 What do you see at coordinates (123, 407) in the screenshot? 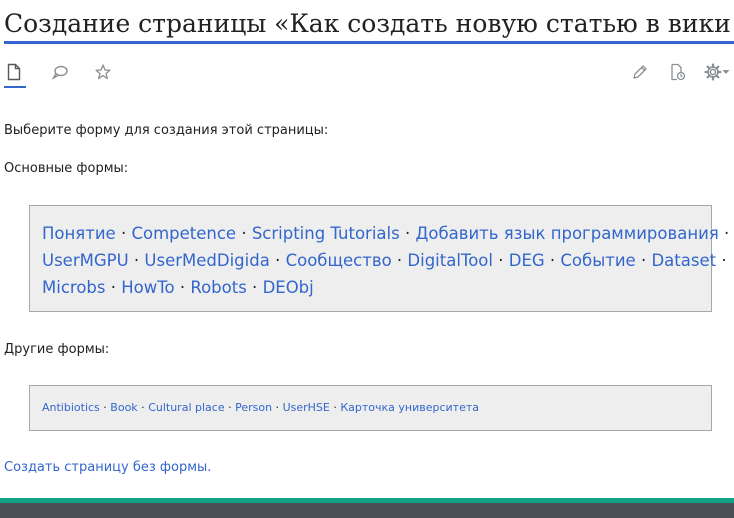
I see `form-link: Book` at bounding box center [123, 407].